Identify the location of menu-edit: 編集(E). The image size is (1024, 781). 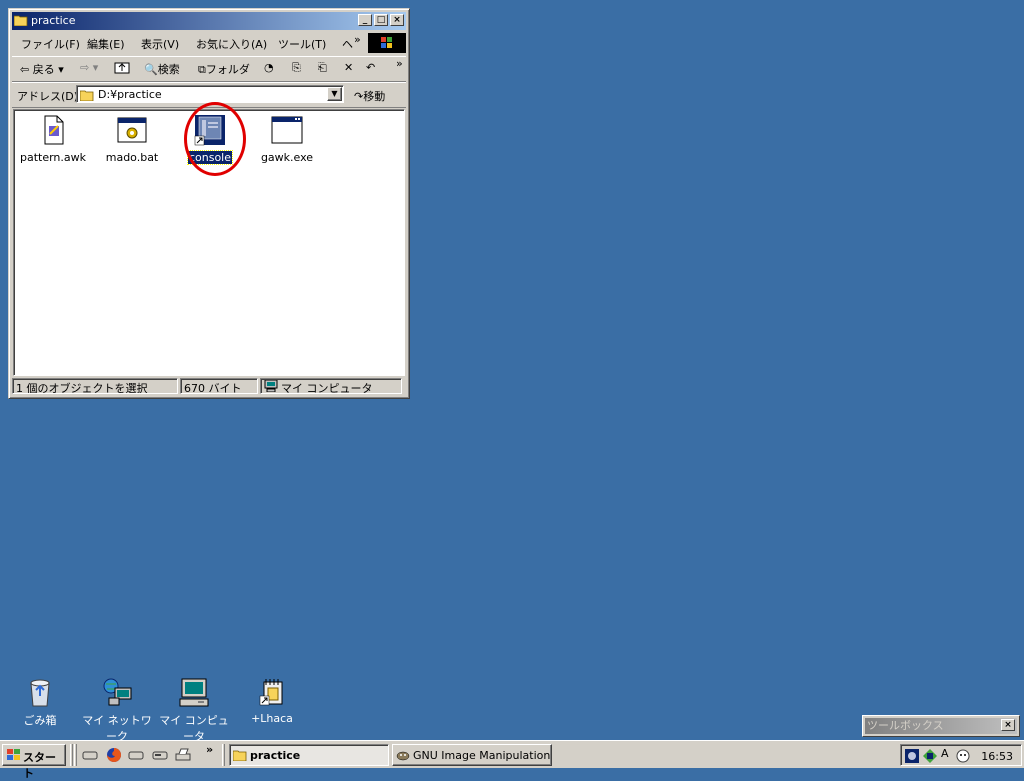
(106, 44).